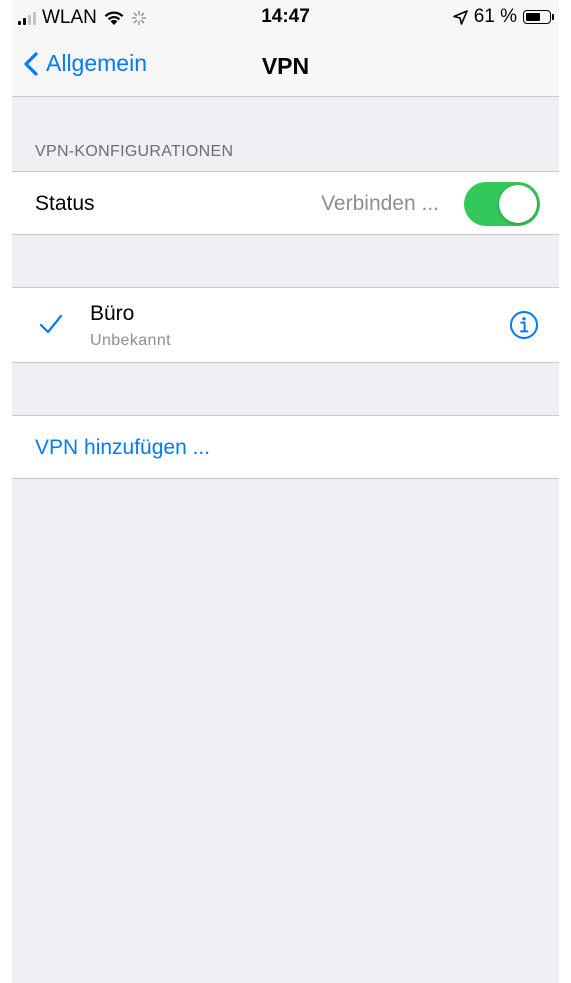  What do you see at coordinates (130, 340) in the screenshot?
I see `vpn-config-status: Unbekannt` at bounding box center [130, 340].